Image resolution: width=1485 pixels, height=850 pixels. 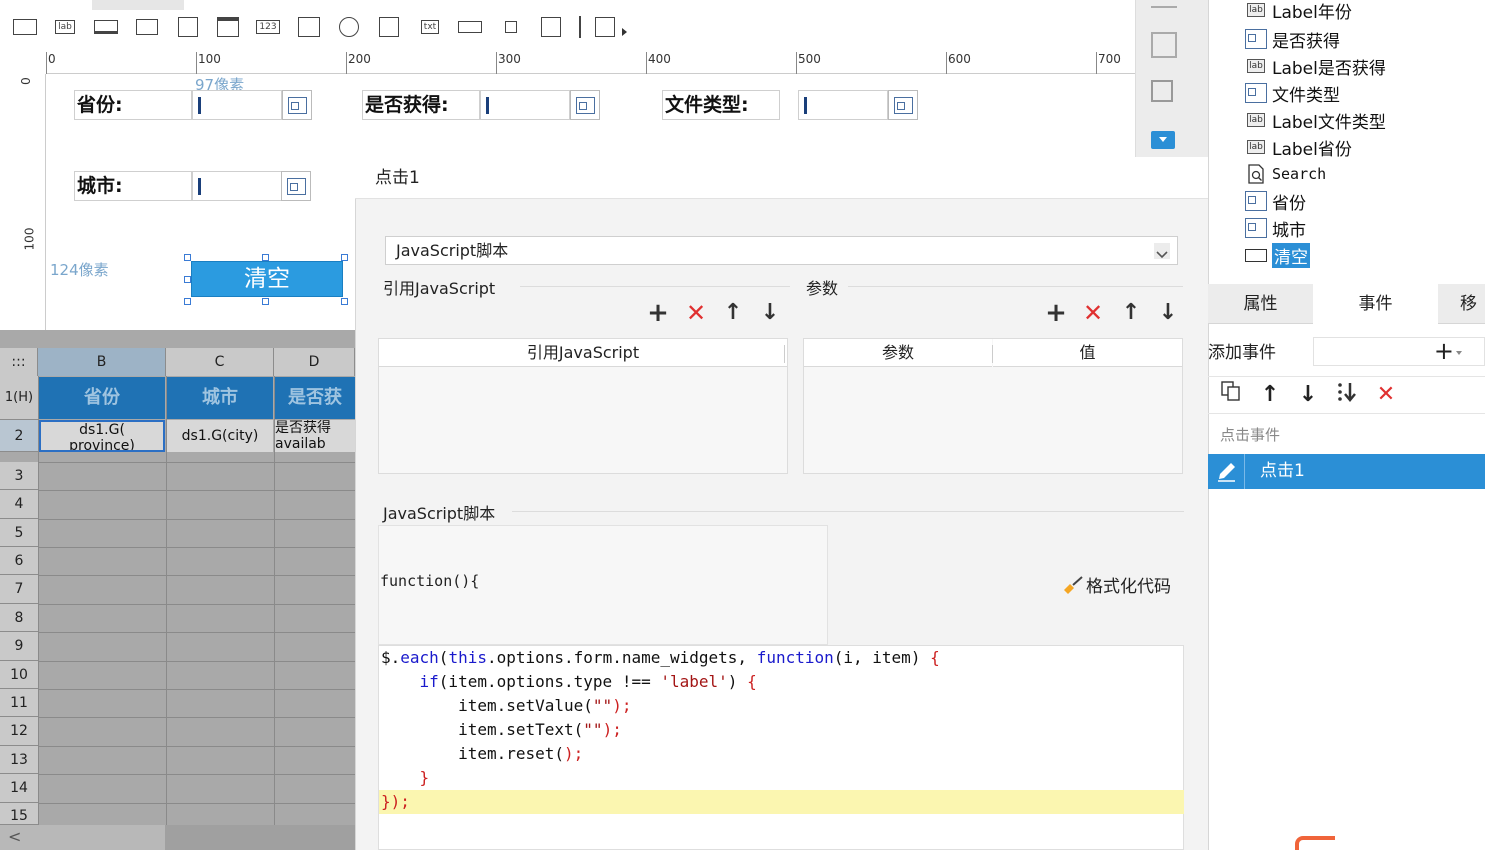 I want to click on sheet-horizontal-scrollbar: <, so click(x=177, y=837).